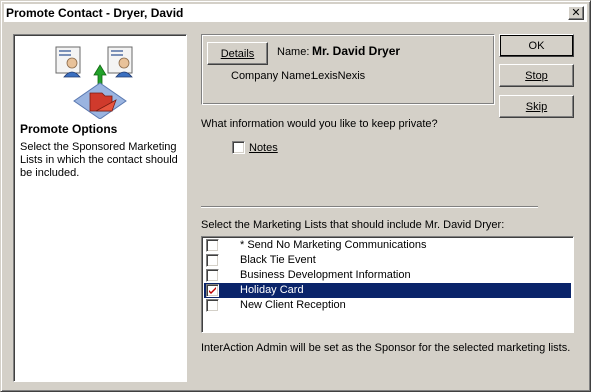 The image size is (591, 392). I want to click on close-button: ✕, so click(576, 13).